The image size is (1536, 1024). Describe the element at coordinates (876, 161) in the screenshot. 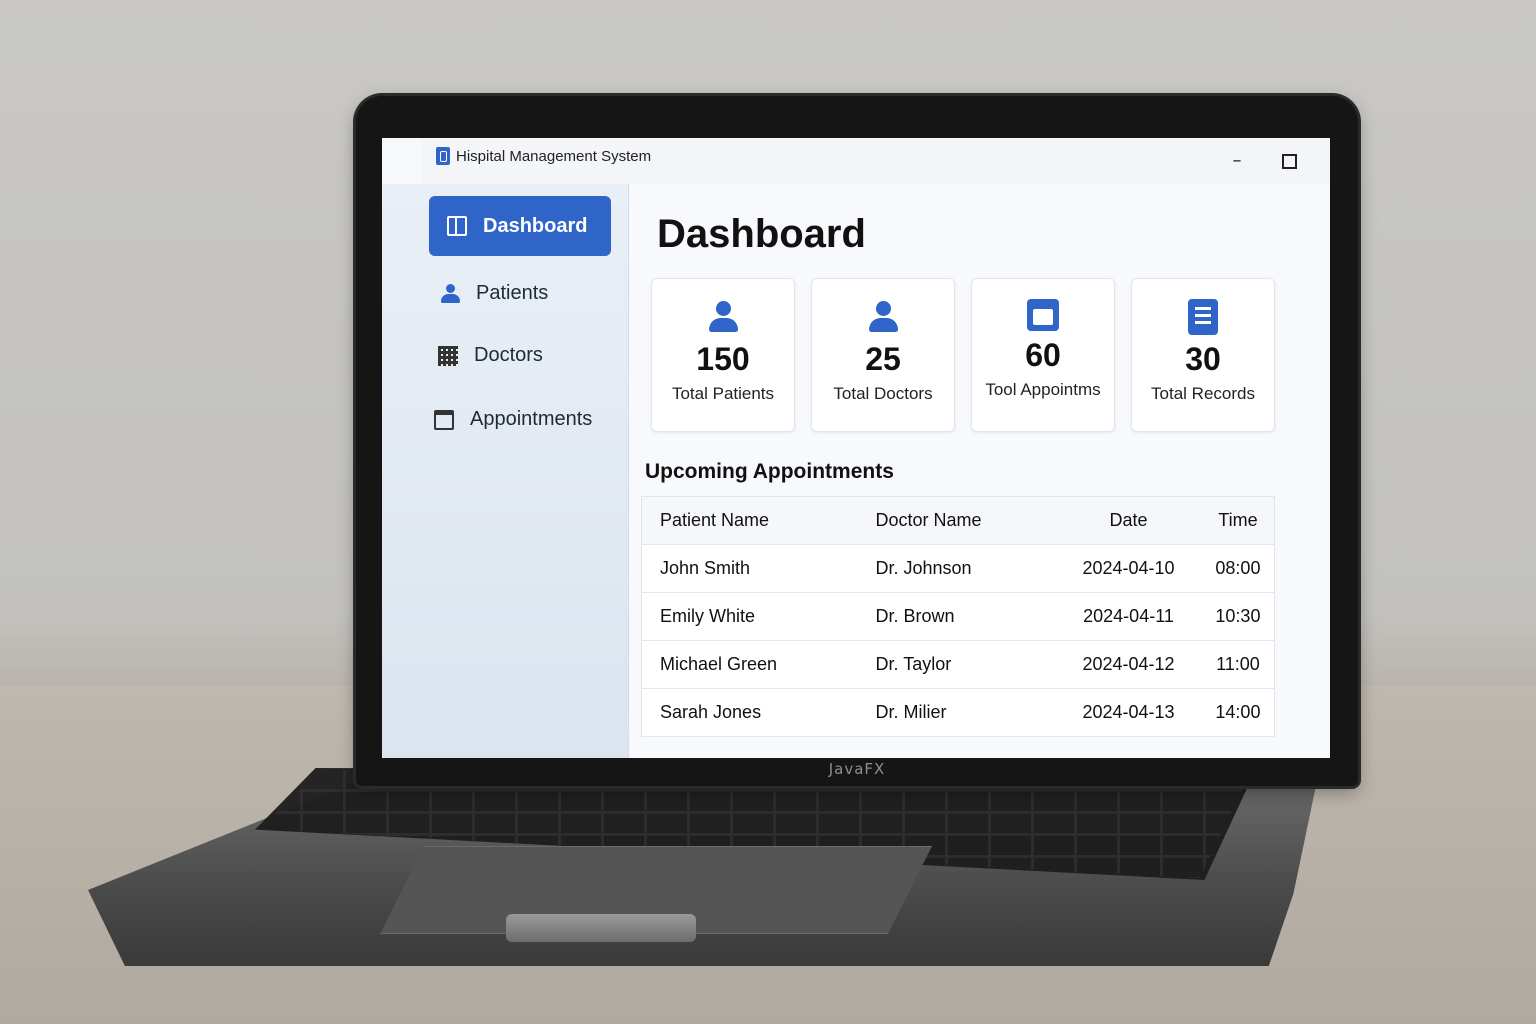

I see `title-bar: Hispital Management System – ✕` at that location.